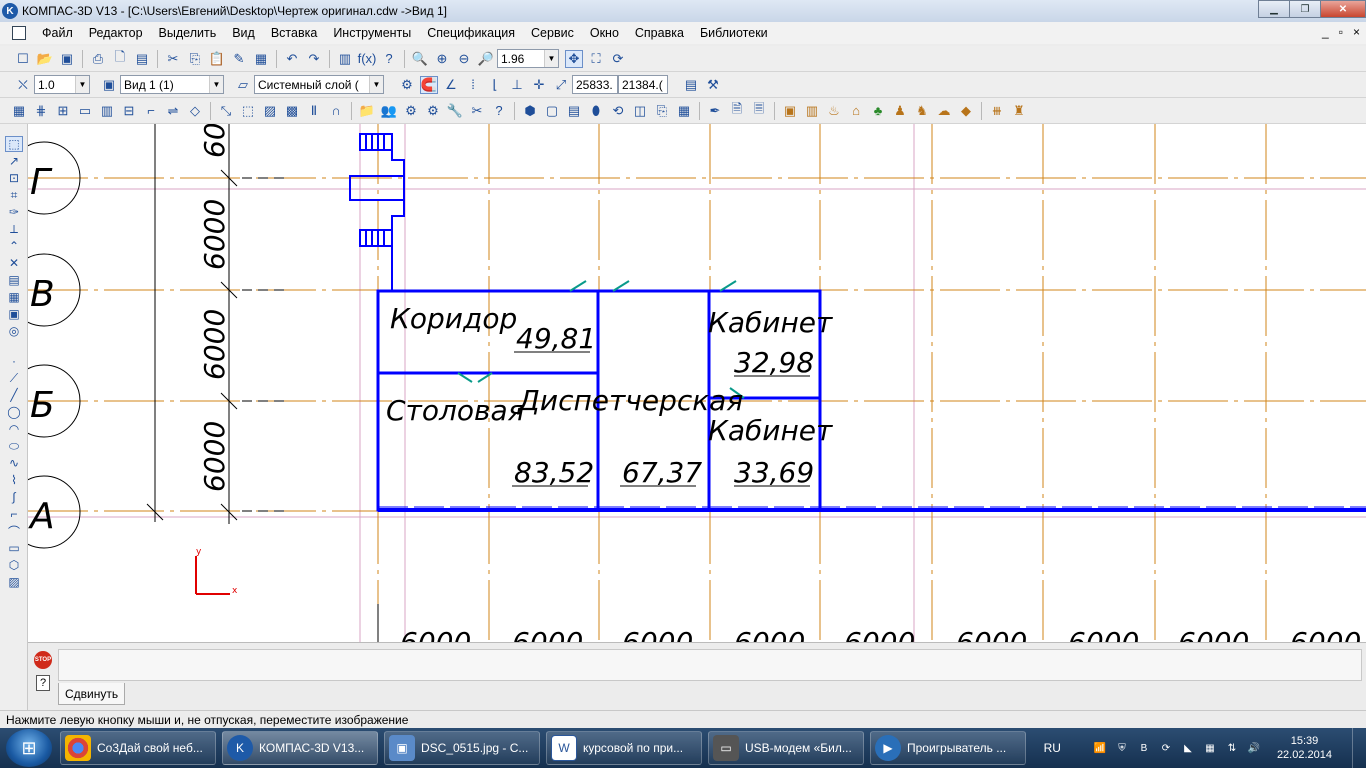  I want to click on aux-line-icon: ⟋, so click(14, 378).